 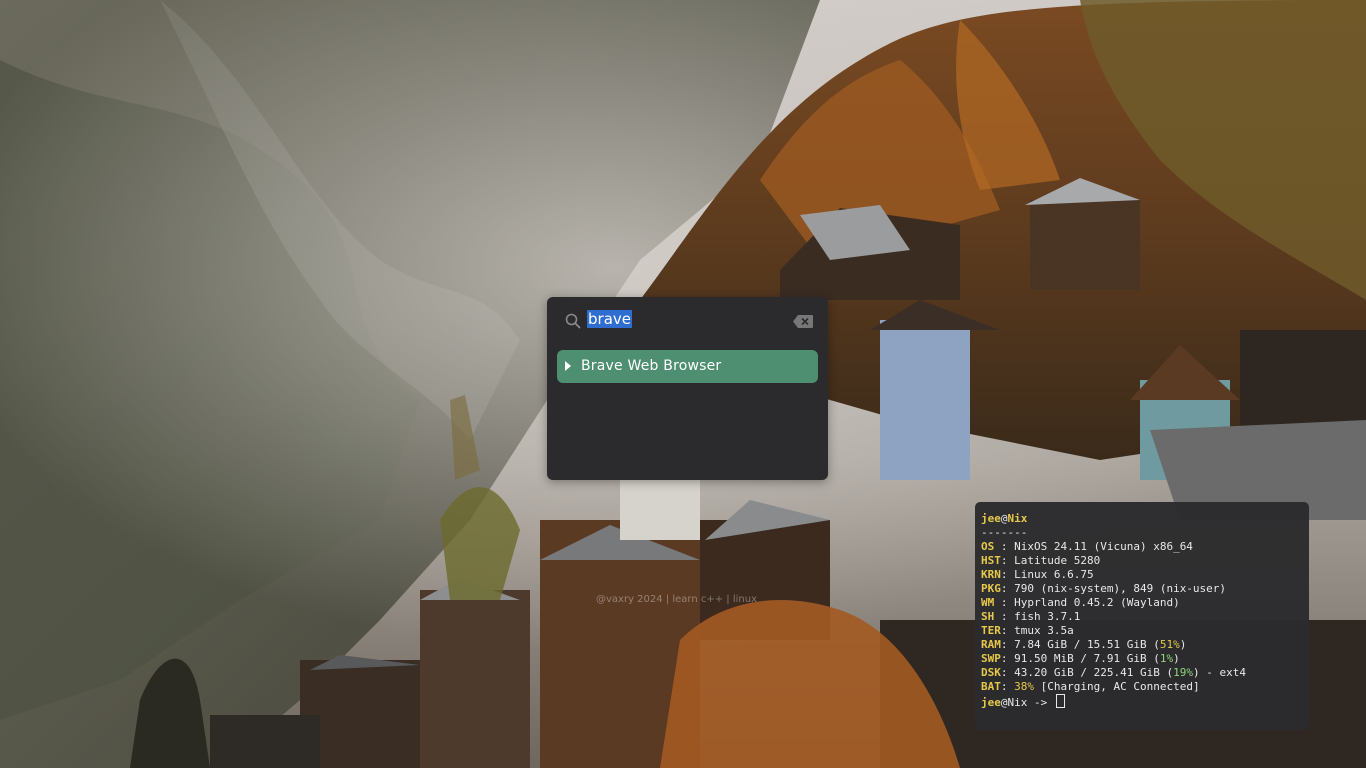 I want to click on info-value: 790 (nix-system), 849 (nix-user), so click(x=1120, y=588).